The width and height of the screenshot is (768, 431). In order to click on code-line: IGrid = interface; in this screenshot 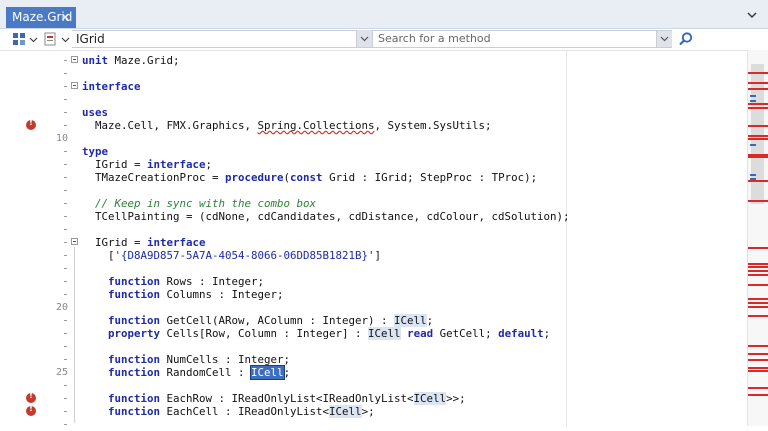, I will do `click(147, 164)`.